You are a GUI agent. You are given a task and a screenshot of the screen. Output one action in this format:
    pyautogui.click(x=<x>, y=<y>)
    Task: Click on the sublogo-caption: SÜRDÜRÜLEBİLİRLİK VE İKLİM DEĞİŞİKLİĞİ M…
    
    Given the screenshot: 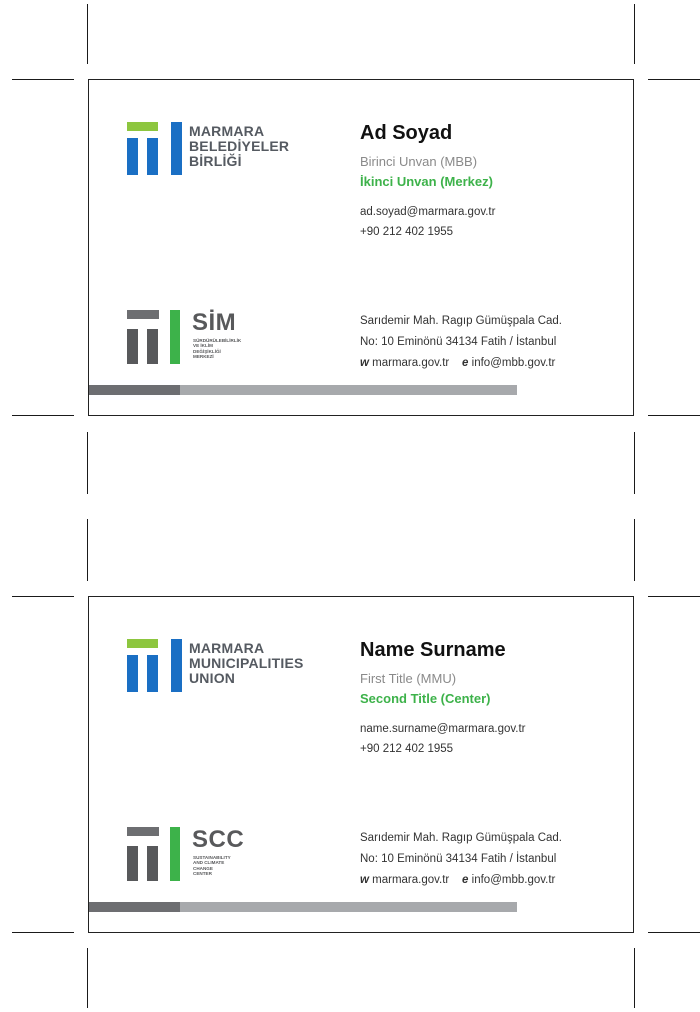 What is the action you would take?
    pyautogui.click(x=223, y=349)
    